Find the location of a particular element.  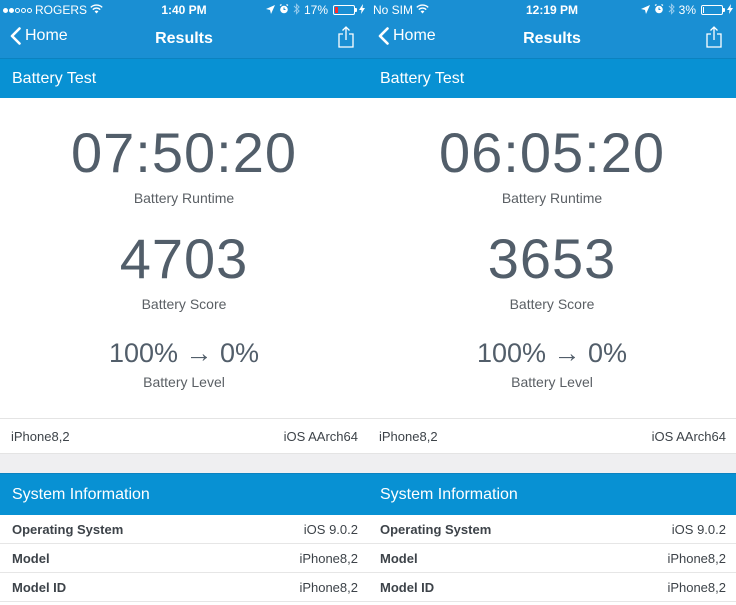

top-bar: No SIM 12:19 PM 3% Home Results is located at coordinates (552, 29).